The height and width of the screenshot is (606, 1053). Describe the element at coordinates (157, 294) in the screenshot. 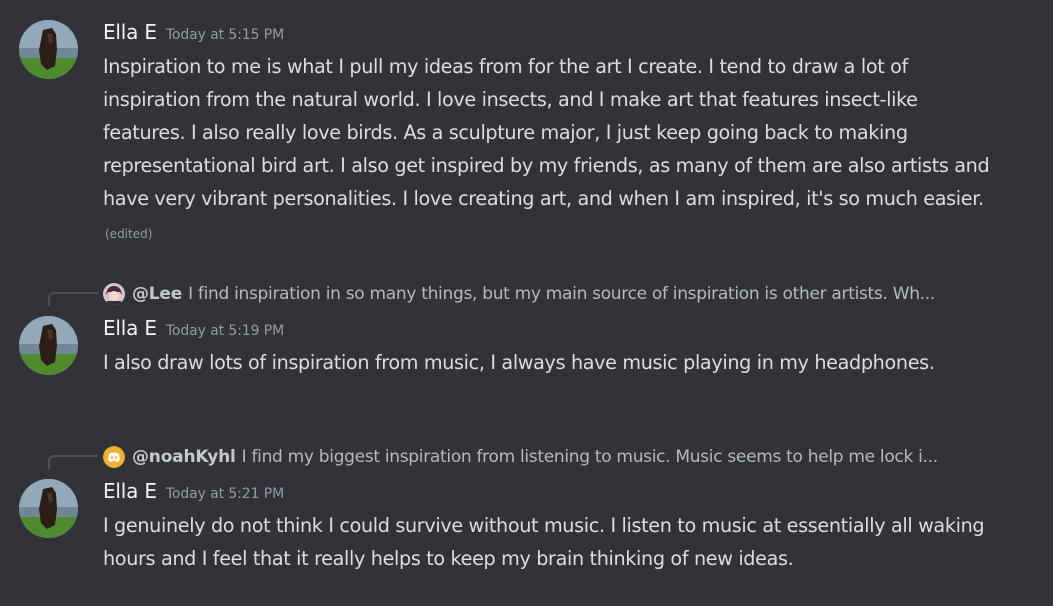

I see `reply-username: @Lee` at that location.